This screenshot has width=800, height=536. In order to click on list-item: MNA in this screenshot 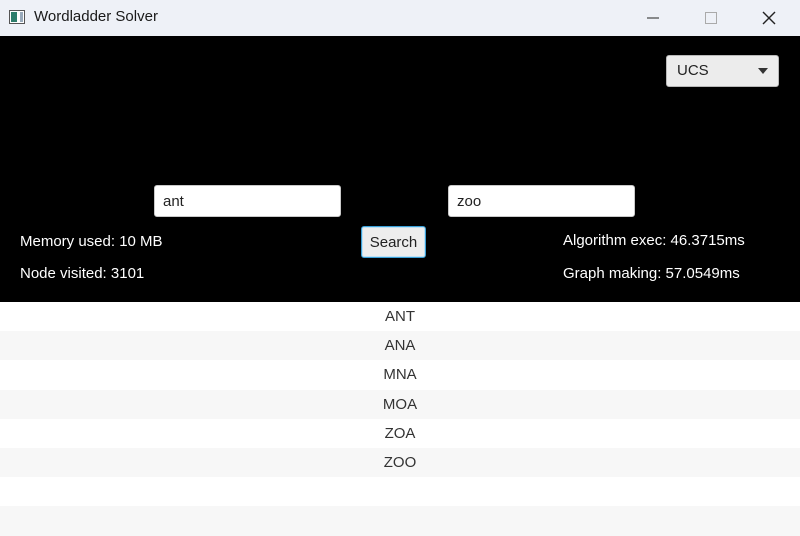, I will do `click(400, 375)`.